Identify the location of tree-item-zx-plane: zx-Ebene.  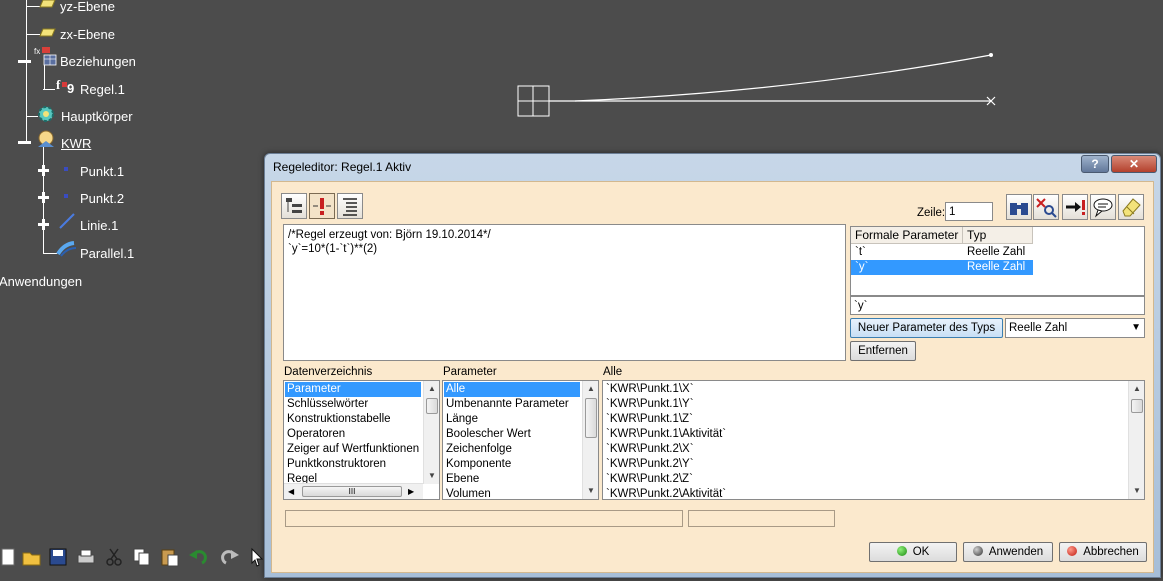
(87, 34).